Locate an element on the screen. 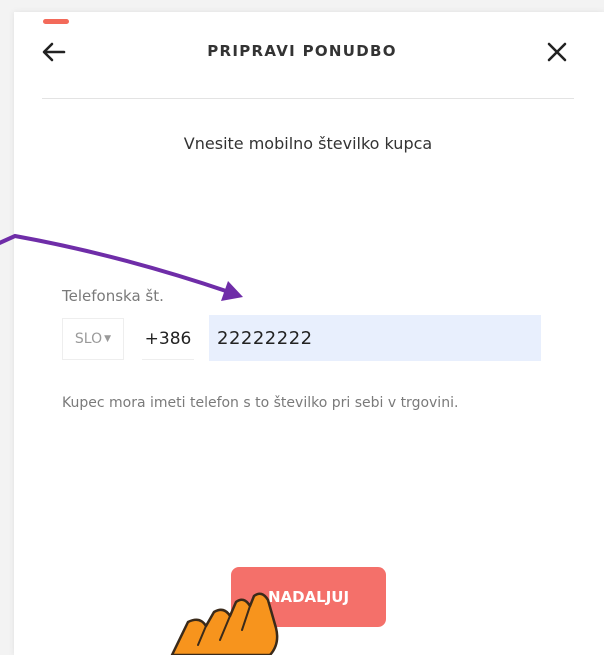 This screenshot has width=604, height=655. page-title: PRIPRAVI PONUDBO is located at coordinates (302, 51).